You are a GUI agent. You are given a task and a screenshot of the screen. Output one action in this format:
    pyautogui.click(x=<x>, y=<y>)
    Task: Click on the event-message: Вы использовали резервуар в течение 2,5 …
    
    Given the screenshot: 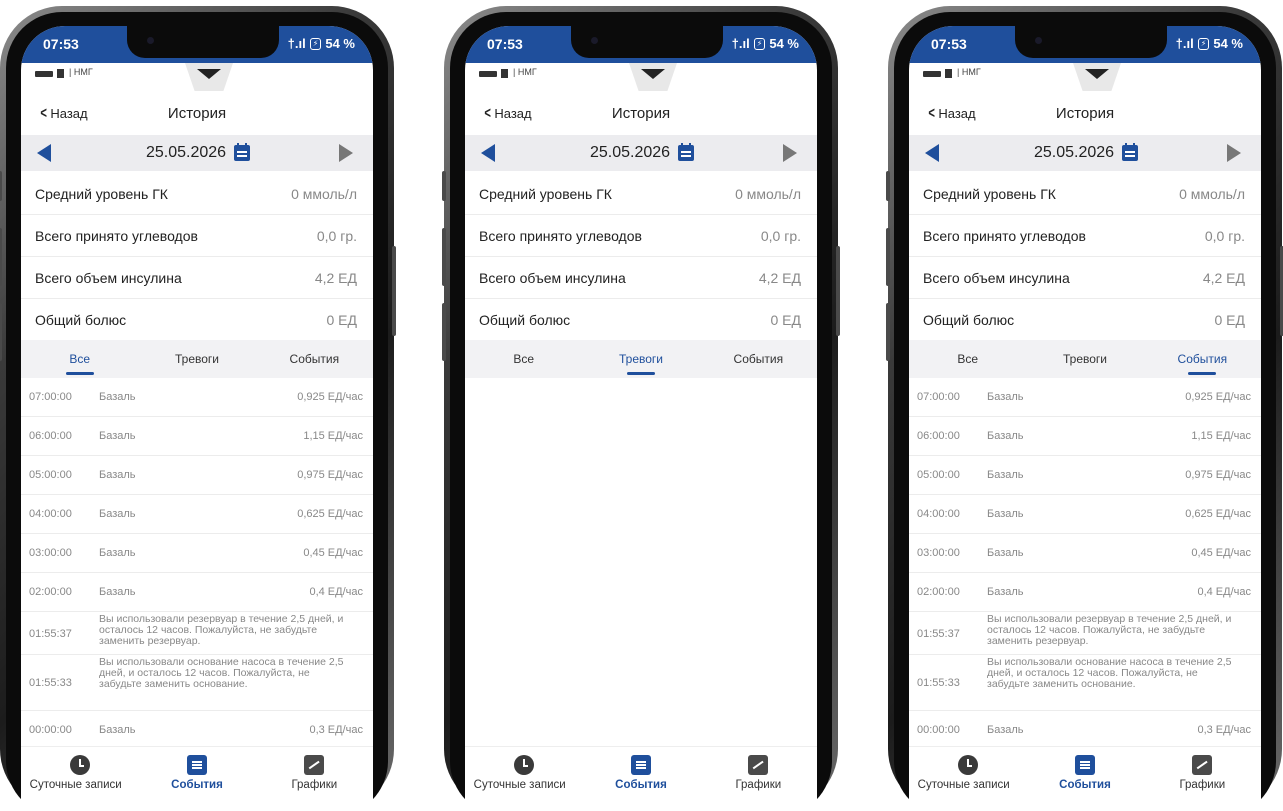 What is the action you would take?
    pyautogui.click(x=221, y=630)
    